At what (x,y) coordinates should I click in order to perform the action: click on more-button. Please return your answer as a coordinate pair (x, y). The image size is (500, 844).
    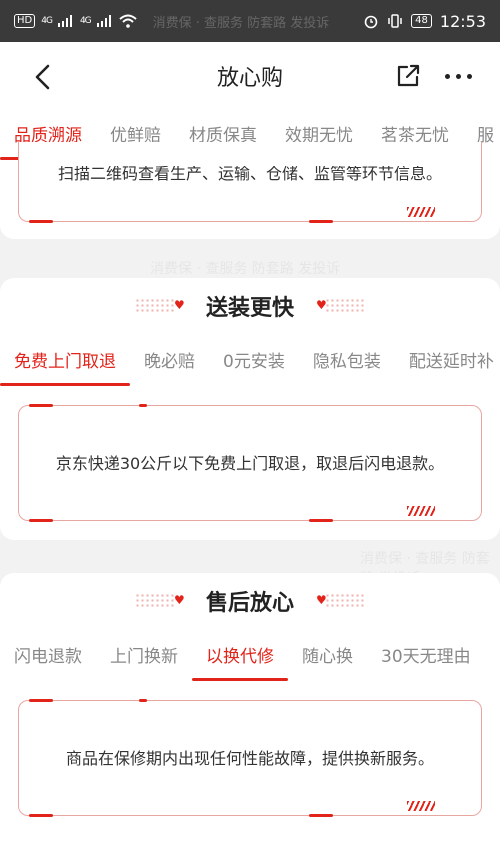
    Looking at the image, I should click on (458, 76).